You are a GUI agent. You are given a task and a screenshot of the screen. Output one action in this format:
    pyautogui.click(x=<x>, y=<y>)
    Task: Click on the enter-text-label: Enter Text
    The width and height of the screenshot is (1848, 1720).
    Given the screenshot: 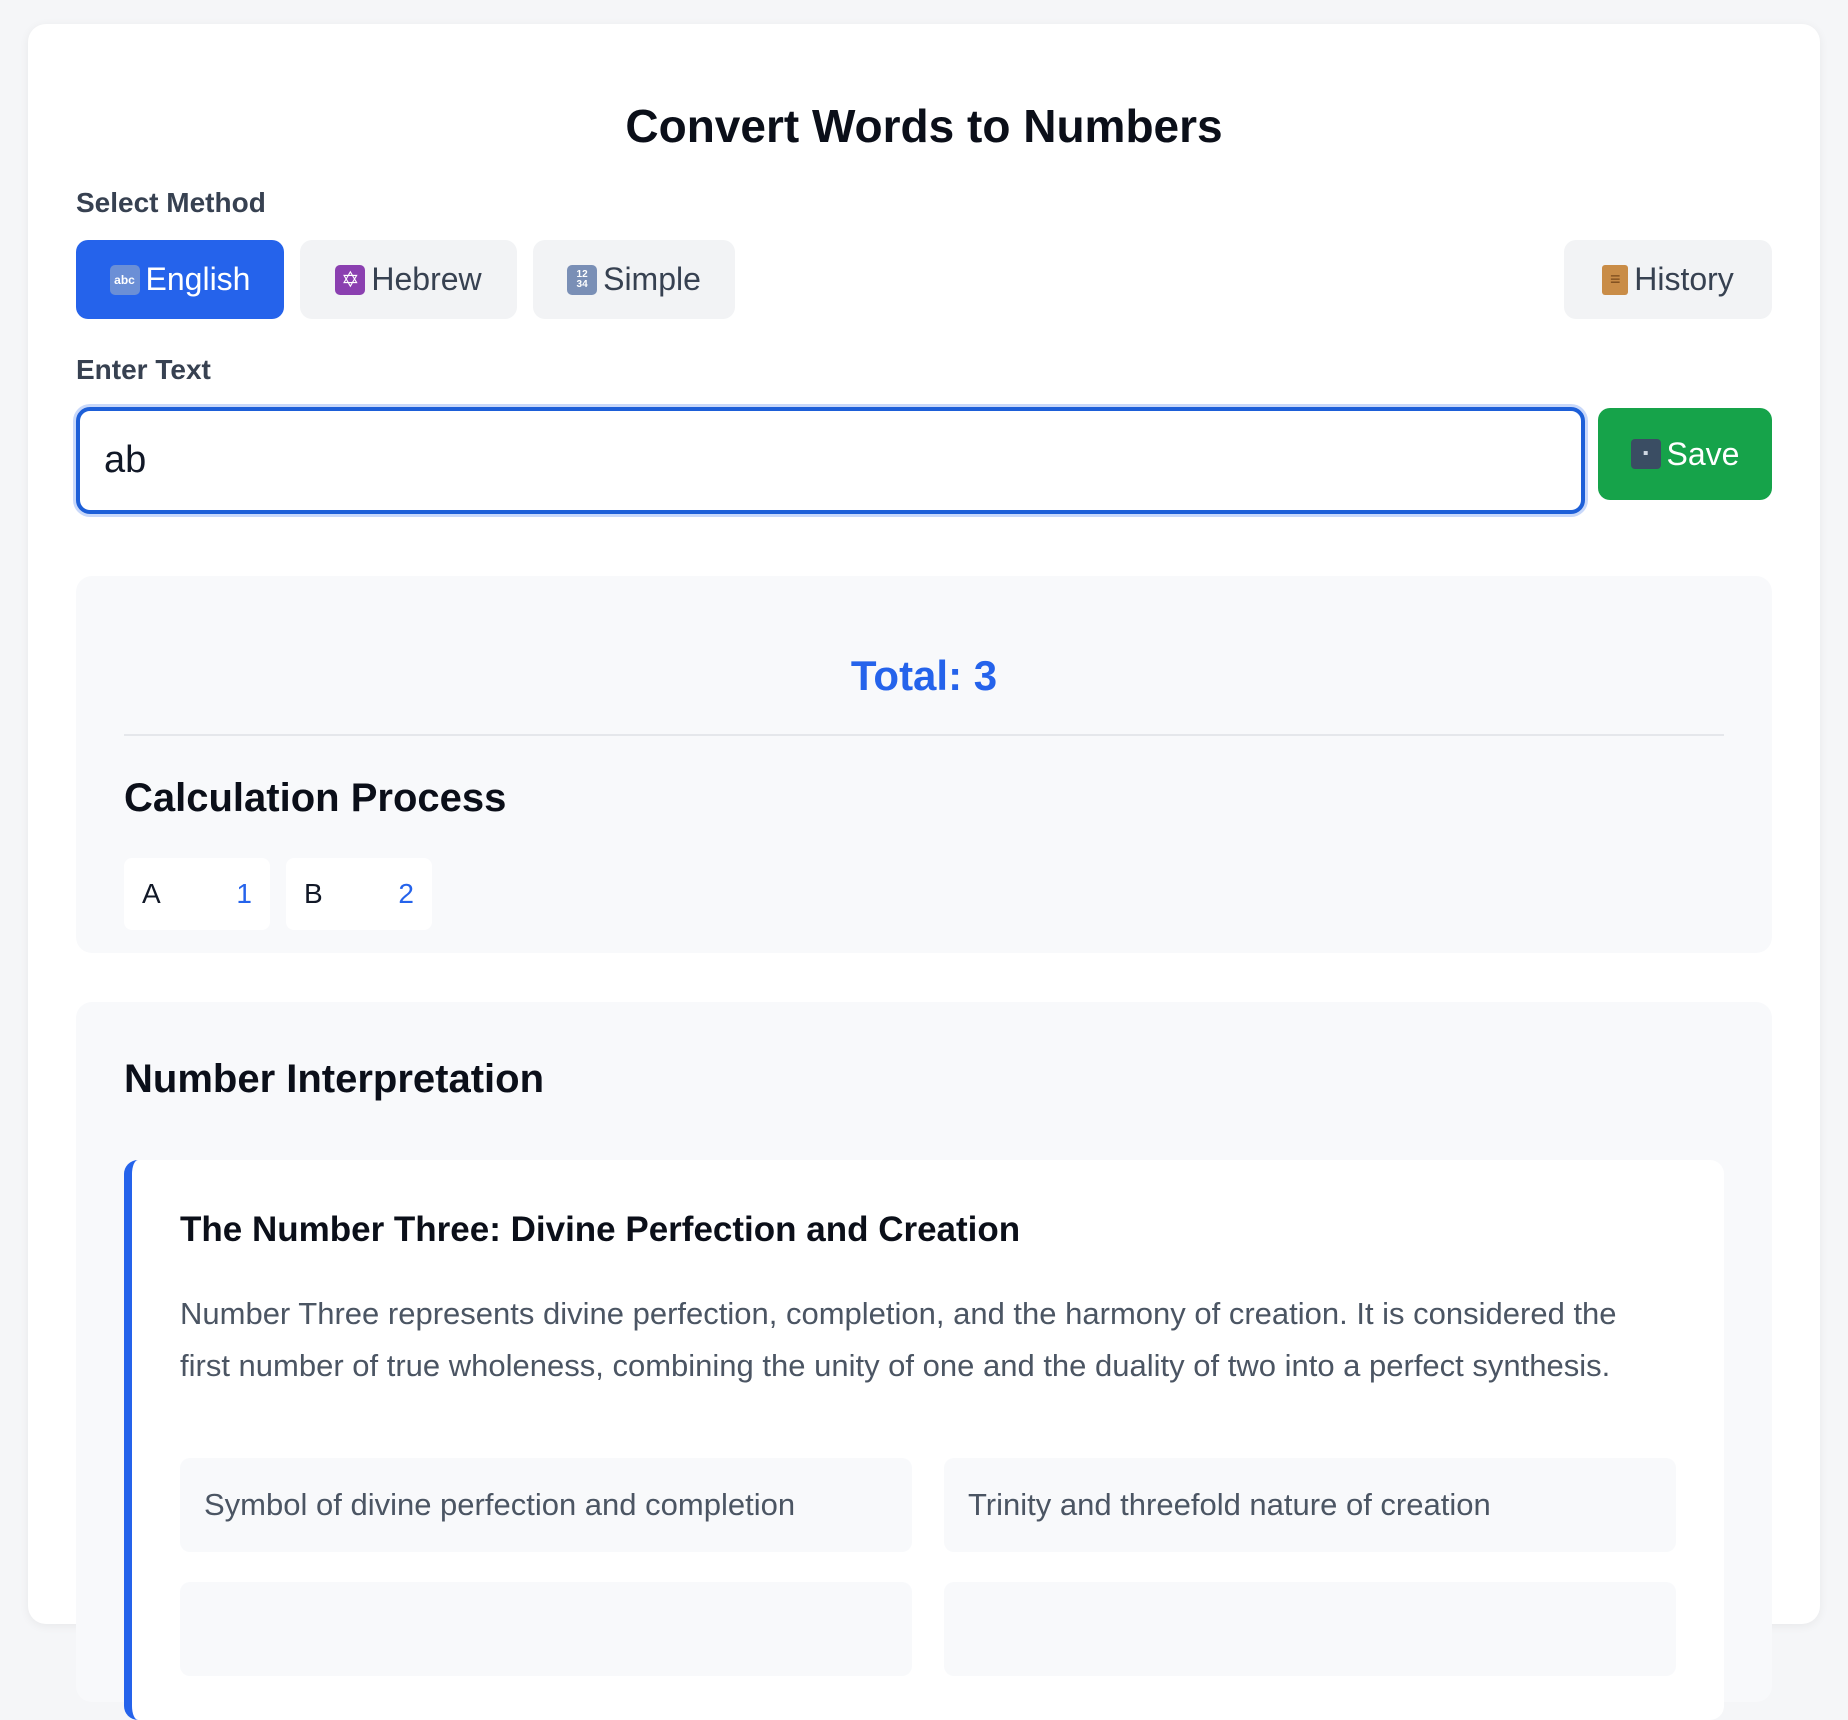 What is the action you would take?
    pyautogui.click(x=143, y=369)
    